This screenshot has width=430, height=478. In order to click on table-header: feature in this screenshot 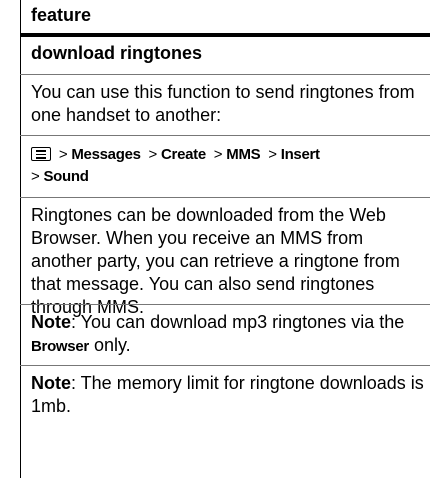, I will do `click(225, 17)`.